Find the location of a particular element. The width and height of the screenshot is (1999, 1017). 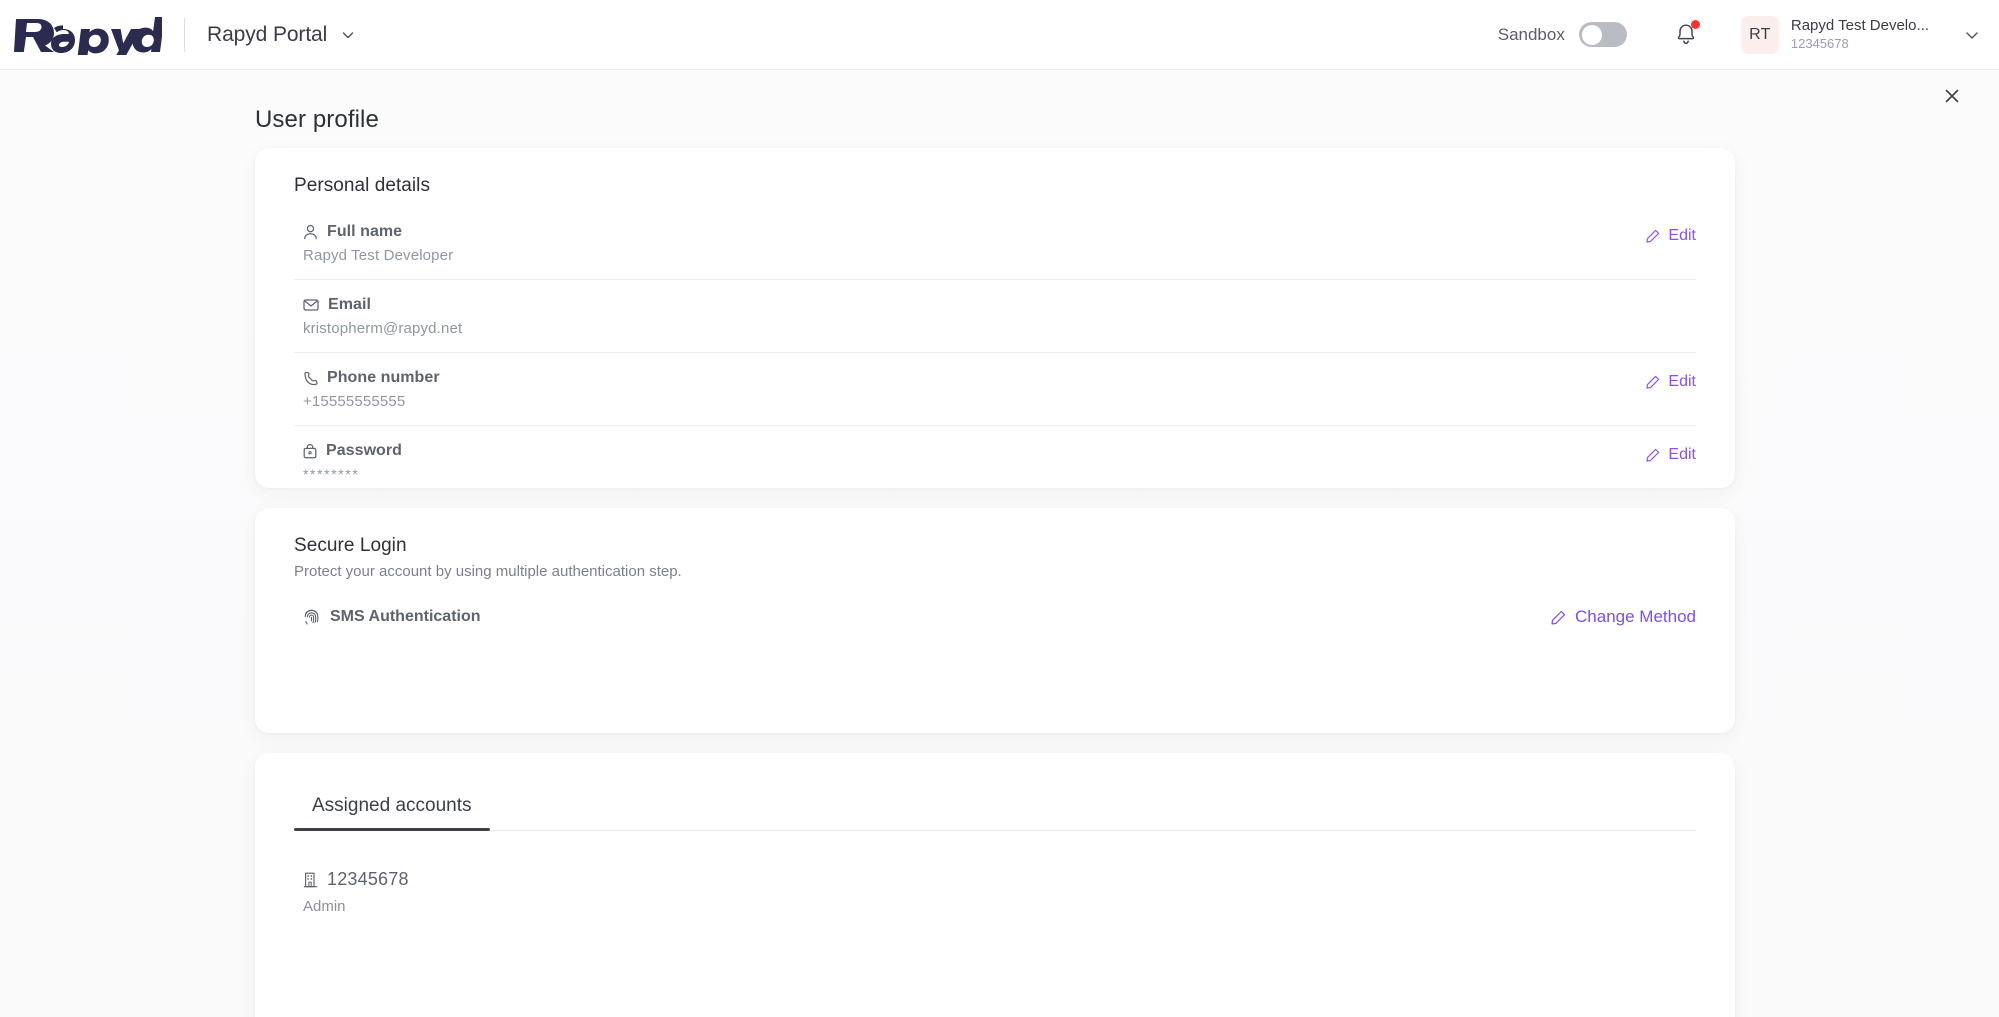

change-method-label: Change Method is located at coordinates (1635, 616).